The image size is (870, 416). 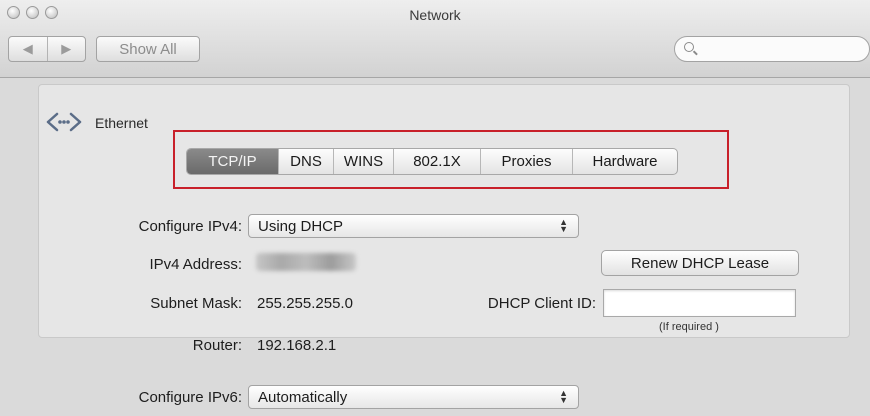 I want to click on search-input, so click(x=772, y=49).